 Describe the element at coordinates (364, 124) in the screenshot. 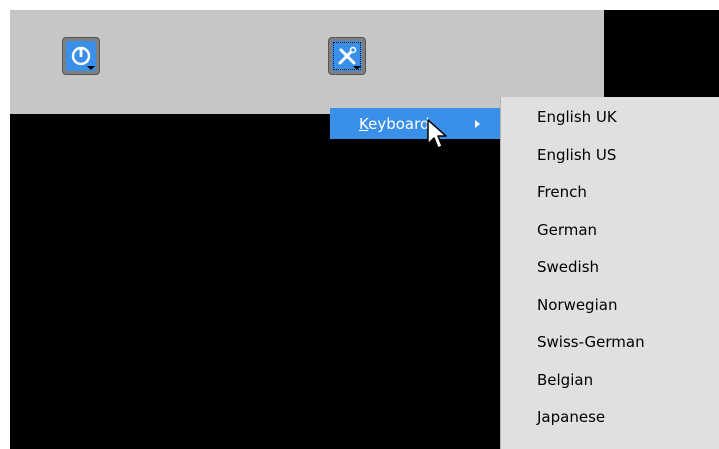

I see `mnemonic: K` at that location.